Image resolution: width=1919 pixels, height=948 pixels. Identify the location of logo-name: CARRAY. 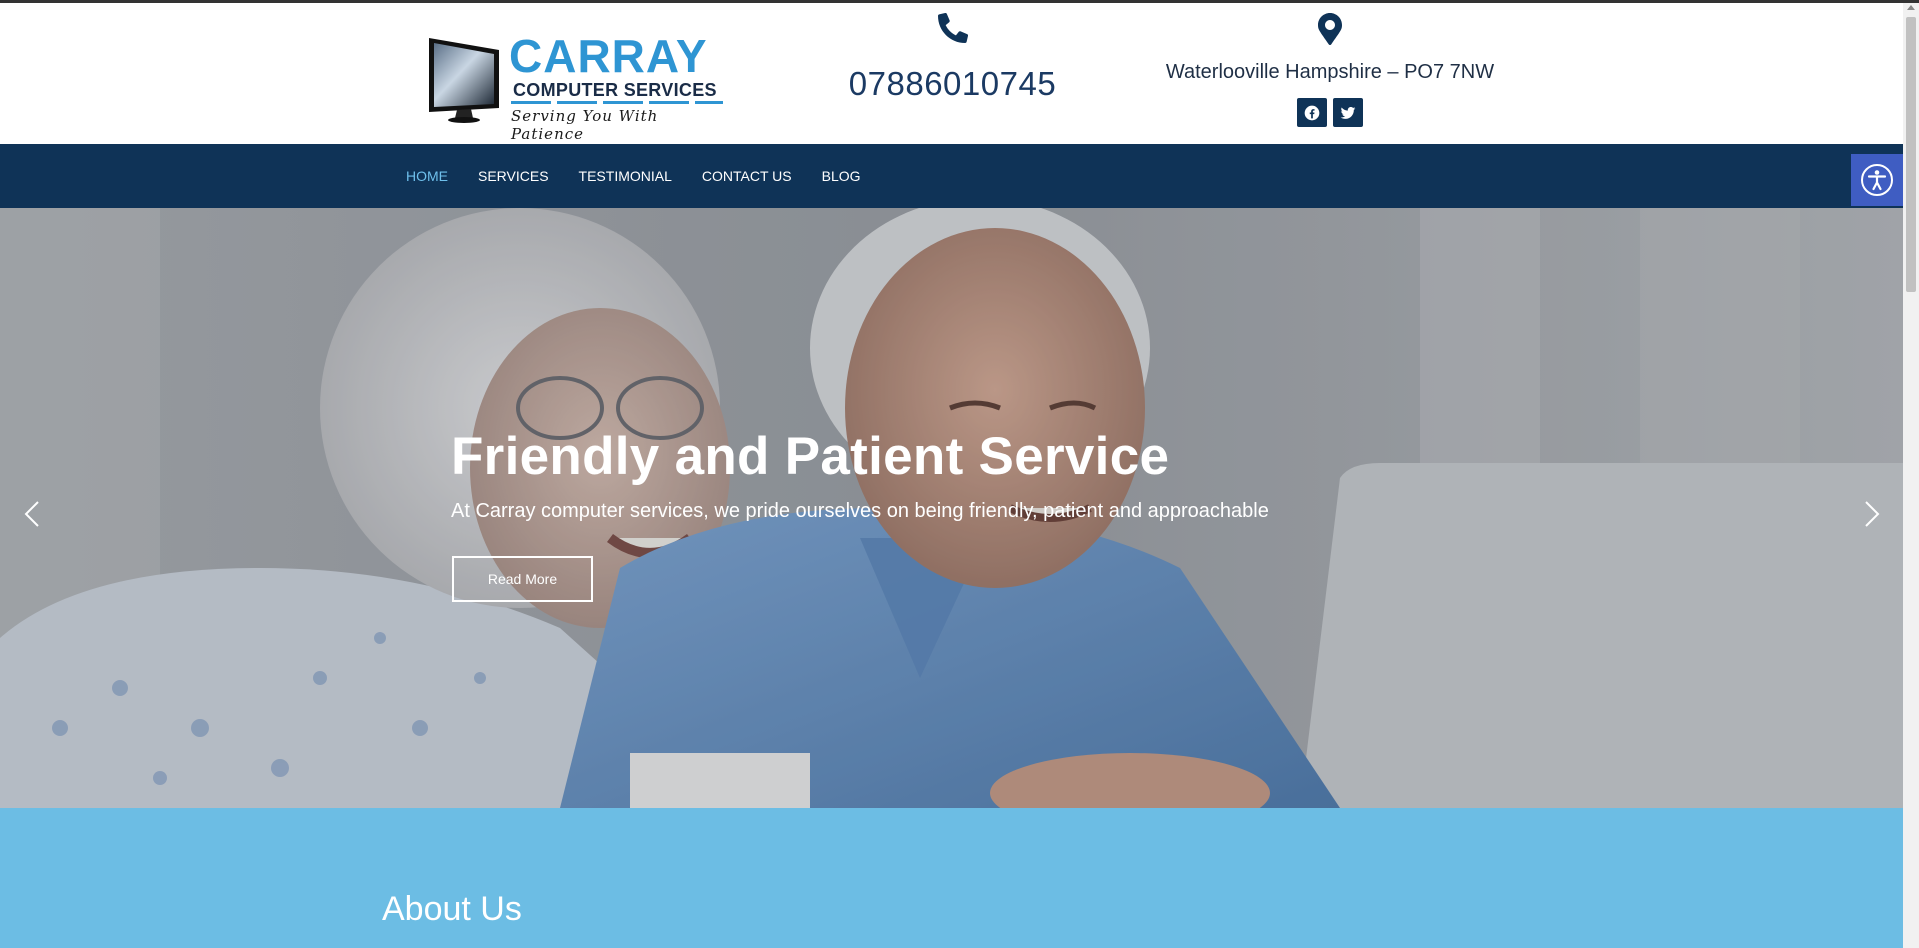
(608, 56).